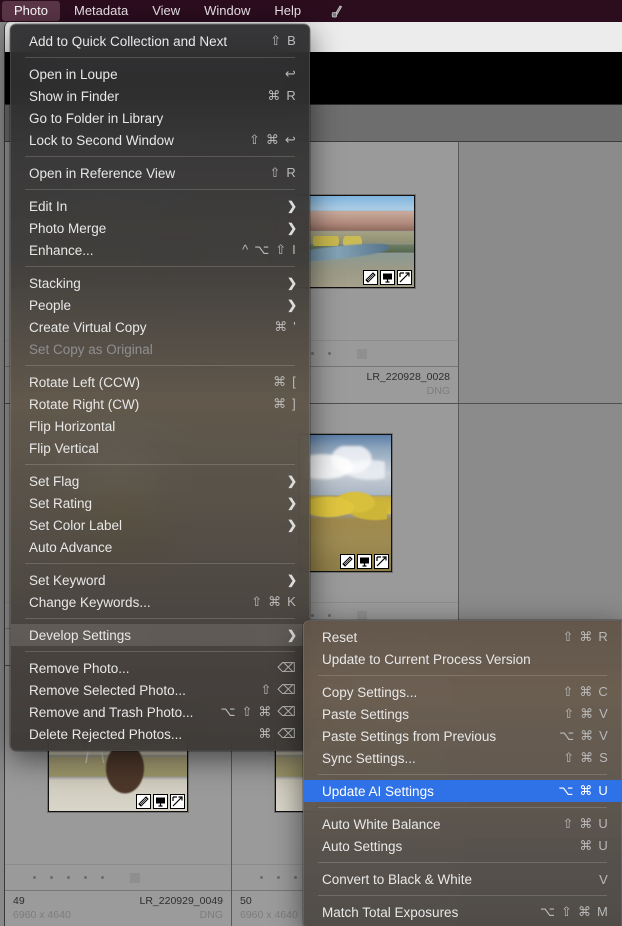  Describe the element at coordinates (128, 41) in the screenshot. I see `menu-item-label: Add to Quick Collection and Next` at that location.